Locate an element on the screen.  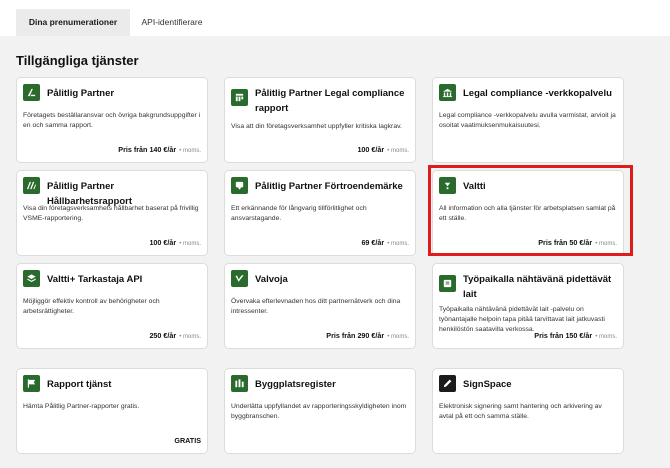
legal-report-icon is located at coordinates (239, 97).